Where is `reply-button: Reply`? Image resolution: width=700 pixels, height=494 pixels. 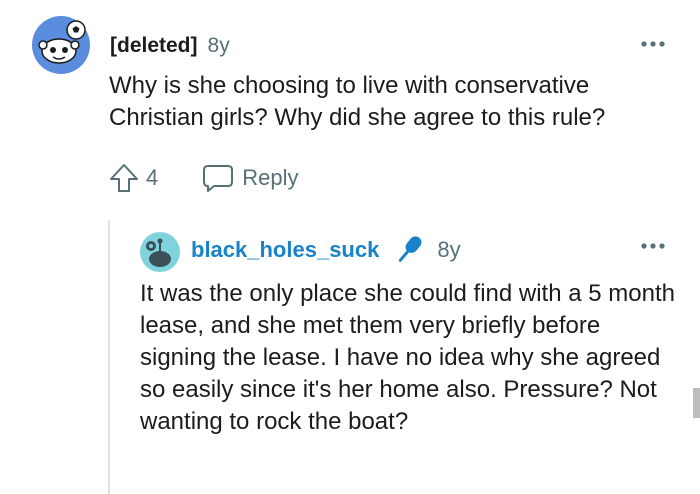 reply-button: Reply is located at coordinates (250, 178).